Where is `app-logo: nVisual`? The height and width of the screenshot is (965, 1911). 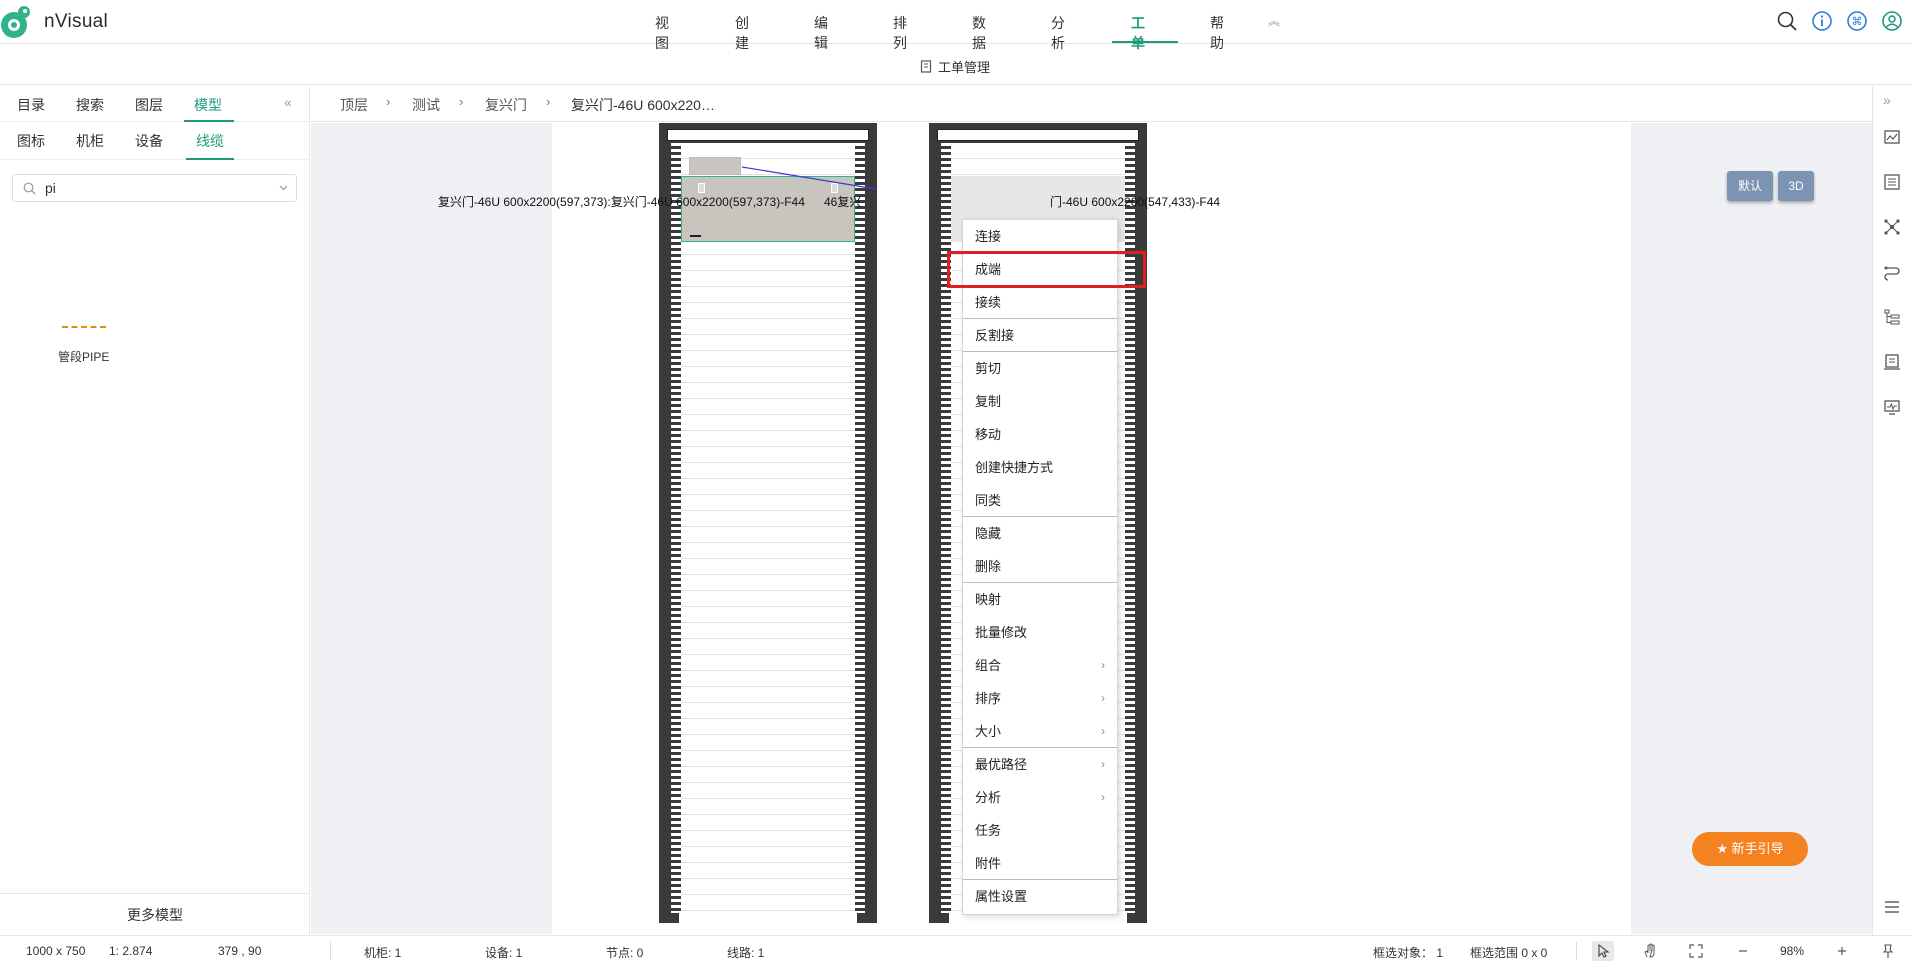
app-logo: nVisual is located at coordinates (54, 22).